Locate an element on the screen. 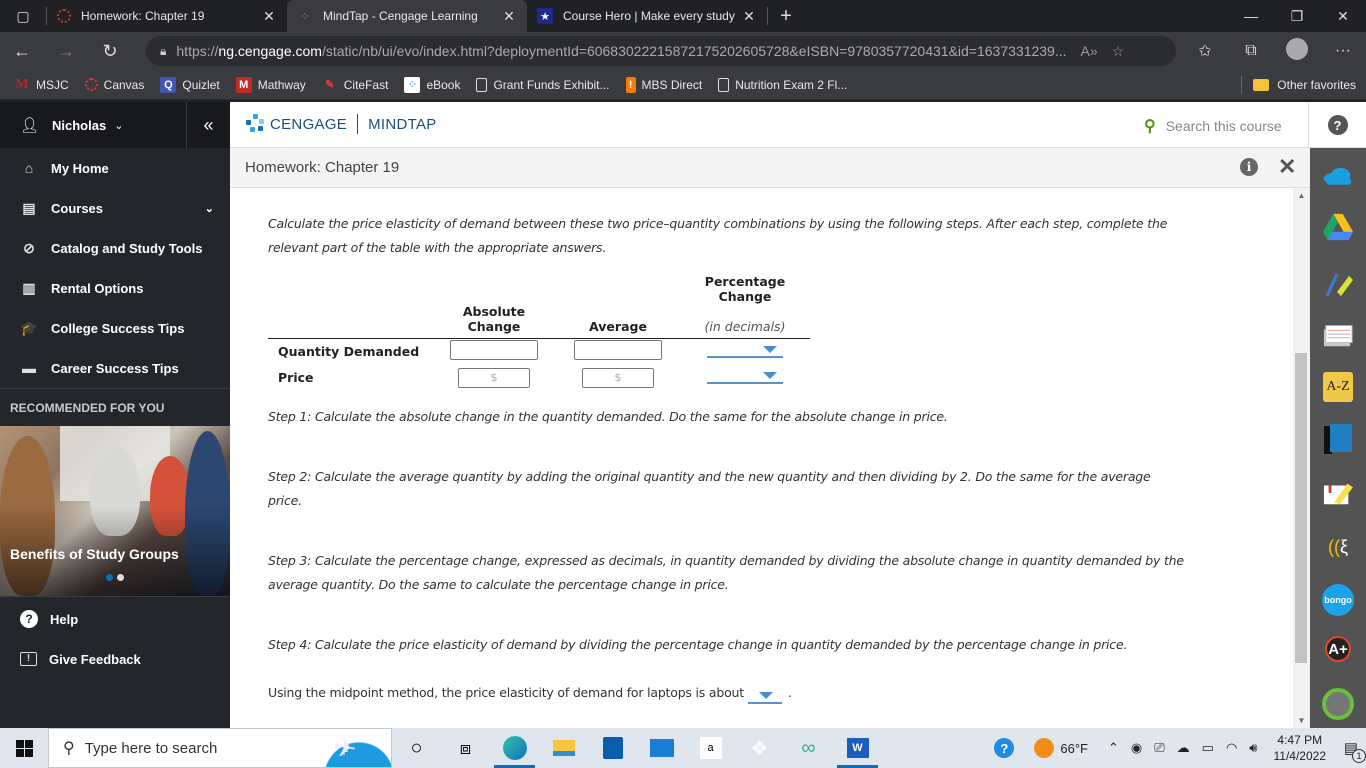 Image resolution: width=1366 pixels, height=768 pixels. recommended-heading: RECOMMENDED FOR YOU is located at coordinates (115, 407).